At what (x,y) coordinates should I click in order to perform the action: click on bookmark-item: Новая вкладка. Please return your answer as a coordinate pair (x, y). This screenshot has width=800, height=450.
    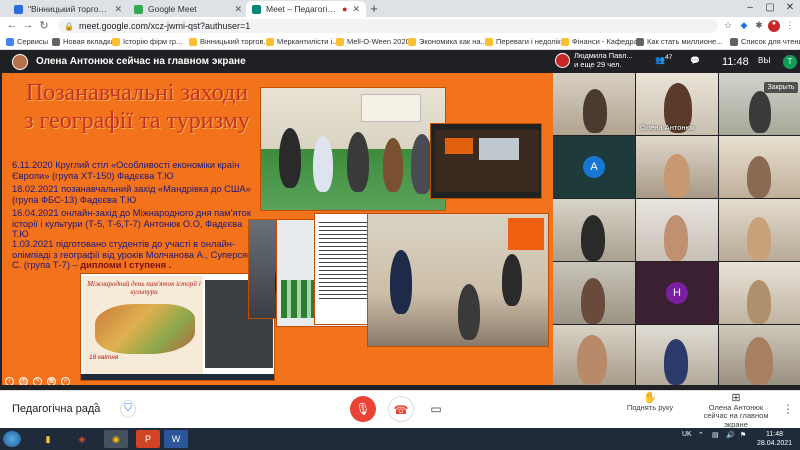
    Looking at the image, I should click on (83, 41).